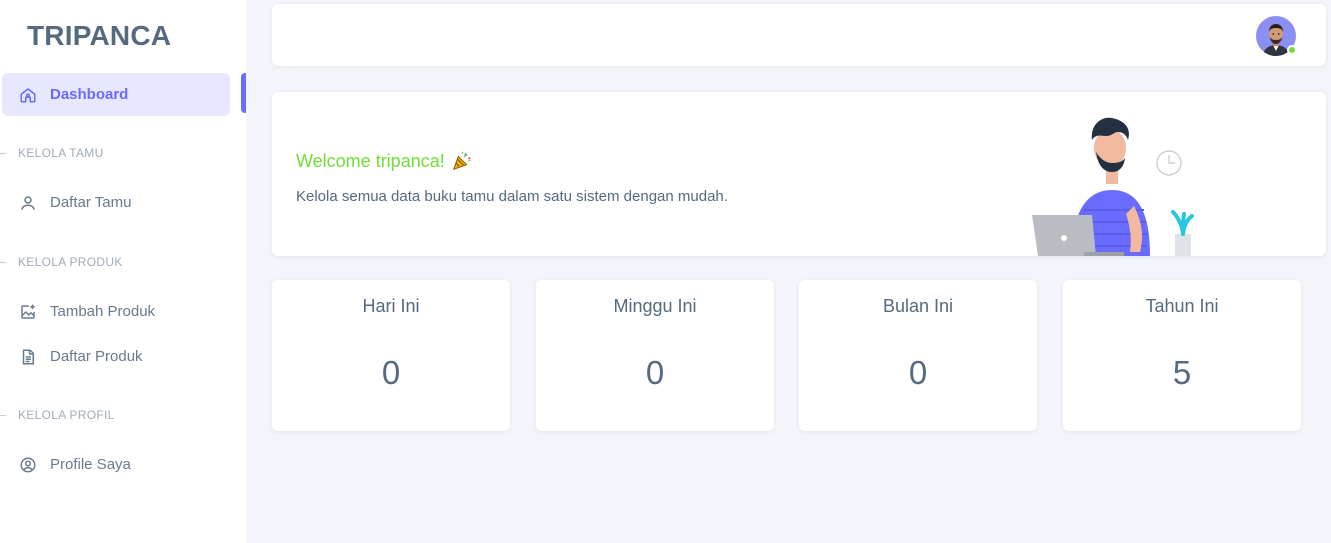 The image size is (1331, 543). I want to click on sidebar-item-daftar-tamu: Daftar Tamu, so click(116, 202).